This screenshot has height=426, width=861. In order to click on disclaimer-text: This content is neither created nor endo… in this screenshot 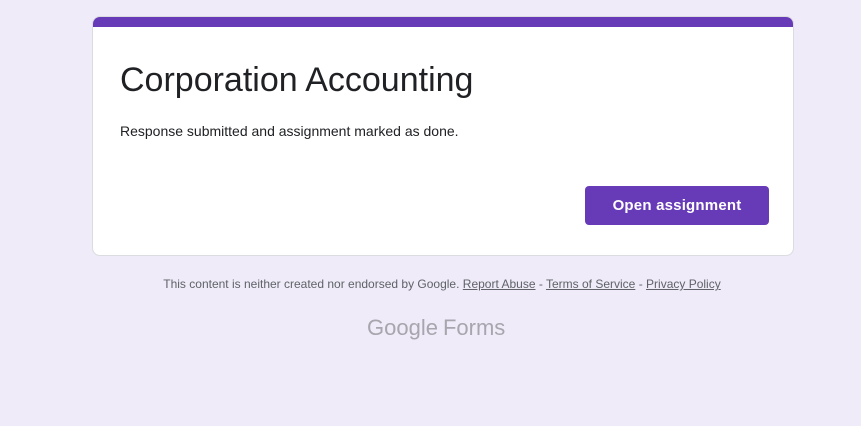, I will do `click(311, 284)`.